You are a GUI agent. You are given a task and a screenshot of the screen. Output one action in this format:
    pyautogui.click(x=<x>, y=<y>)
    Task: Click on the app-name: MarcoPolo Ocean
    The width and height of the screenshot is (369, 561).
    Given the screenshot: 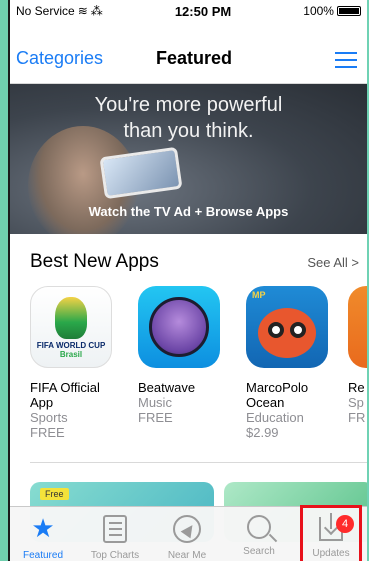 What is the action you would take?
    pyautogui.click(x=277, y=395)
    